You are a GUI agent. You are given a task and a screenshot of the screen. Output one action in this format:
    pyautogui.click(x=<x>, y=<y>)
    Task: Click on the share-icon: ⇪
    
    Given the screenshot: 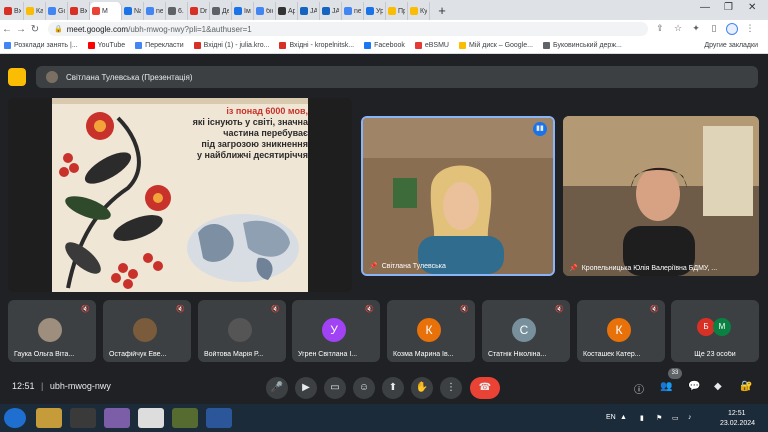 What is the action you would take?
    pyautogui.click(x=660, y=29)
    